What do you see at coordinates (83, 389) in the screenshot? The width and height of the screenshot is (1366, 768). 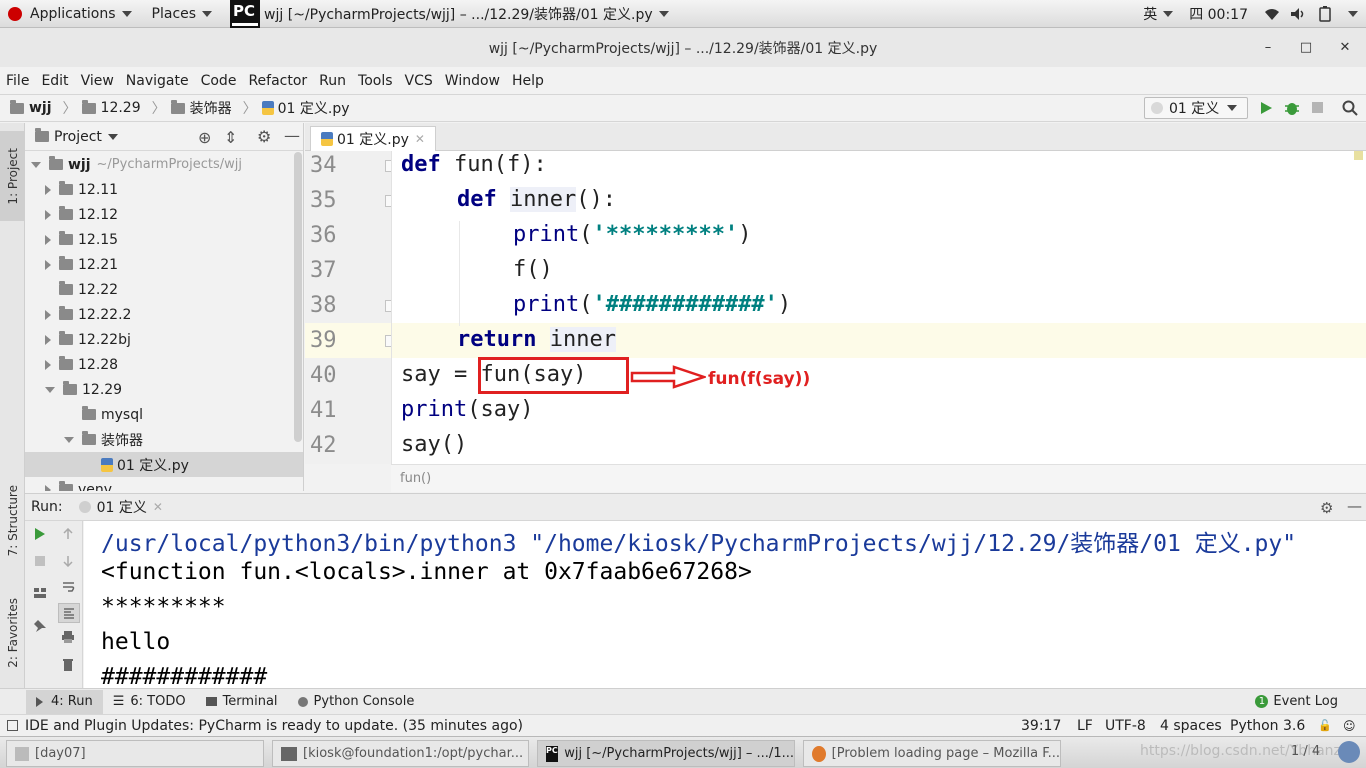 I see `tree-item: 12.29` at bounding box center [83, 389].